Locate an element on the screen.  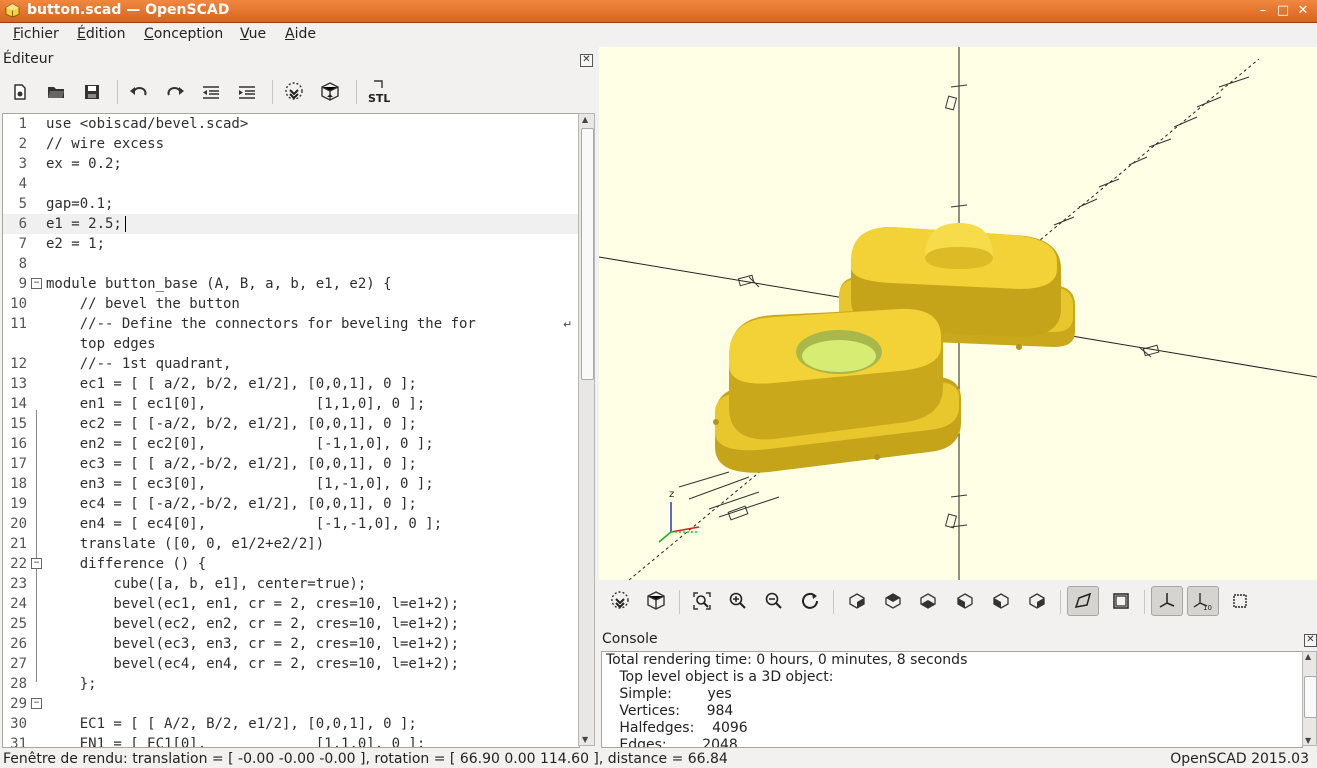
code-line: 10 // bevel the button is located at coordinates (291, 304).